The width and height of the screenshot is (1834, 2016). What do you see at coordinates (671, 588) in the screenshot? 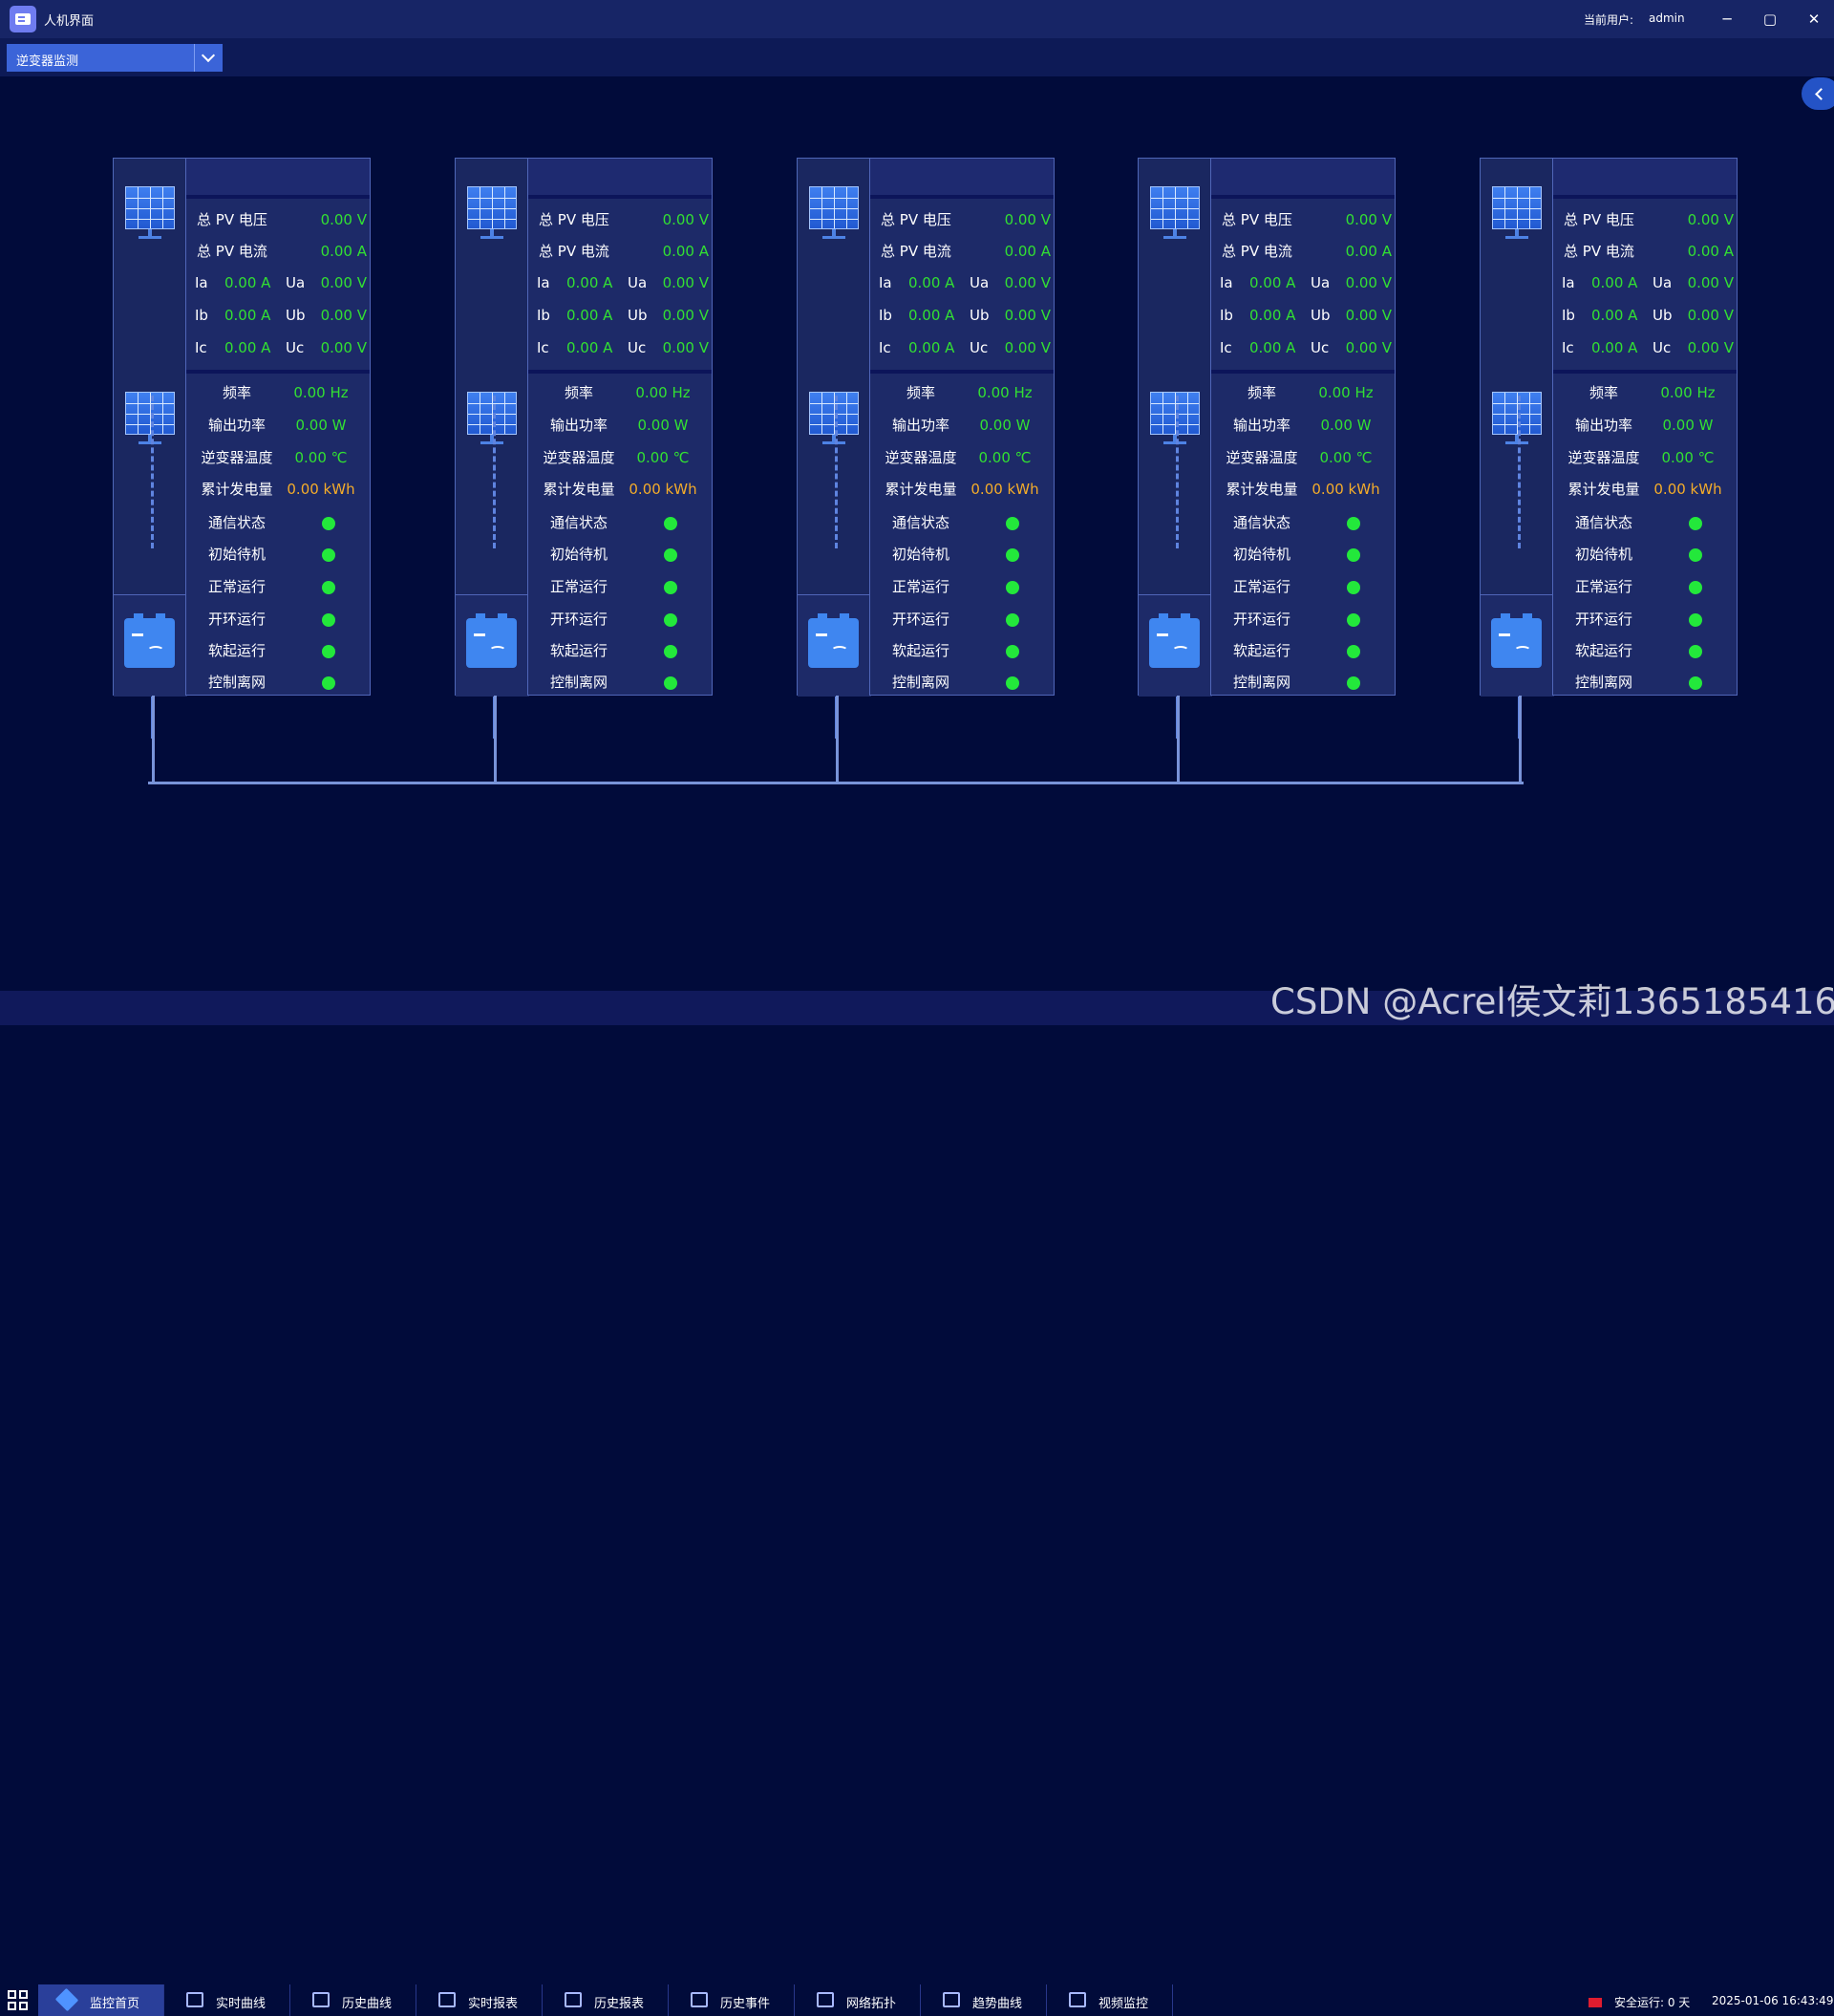
I see `normal-running-indicator` at bounding box center [671, 588].